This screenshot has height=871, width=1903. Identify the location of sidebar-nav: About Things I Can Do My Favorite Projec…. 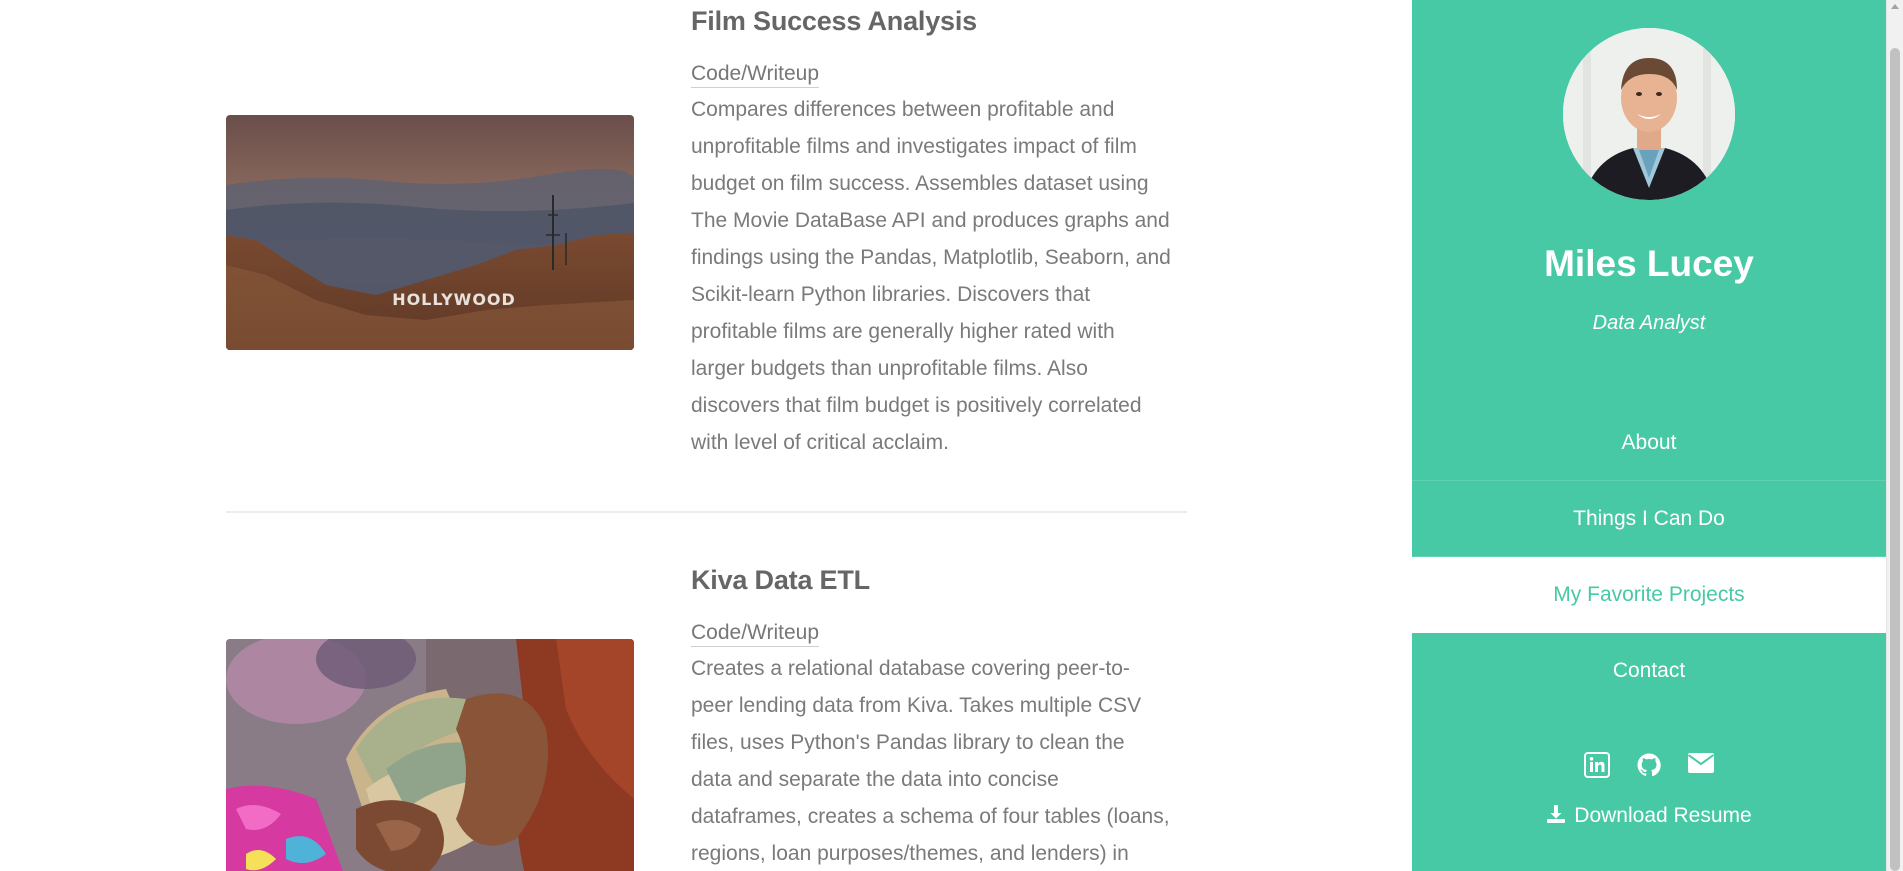
(1649, 557).